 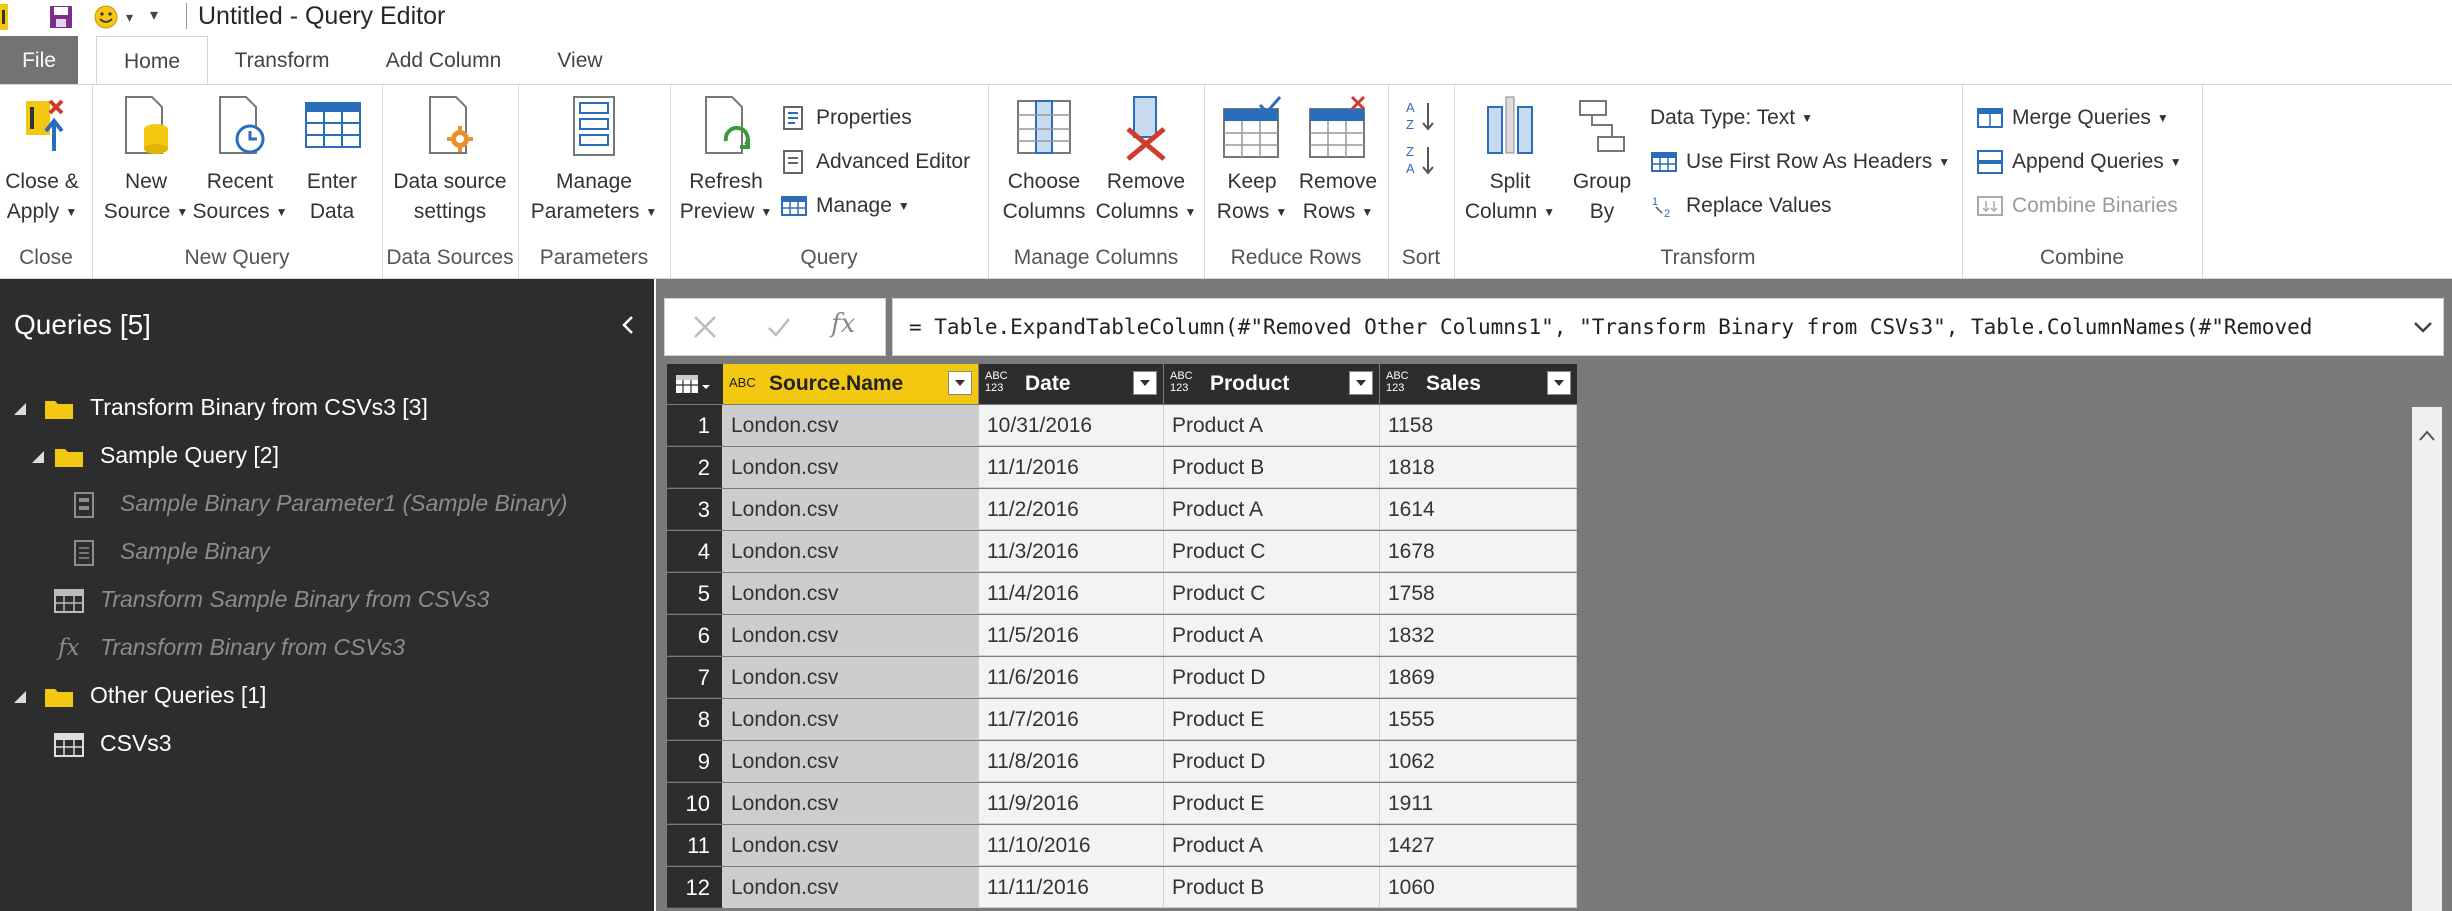 I want to click on cell-date: 11/1/2016, so click(x=1071, y=467).